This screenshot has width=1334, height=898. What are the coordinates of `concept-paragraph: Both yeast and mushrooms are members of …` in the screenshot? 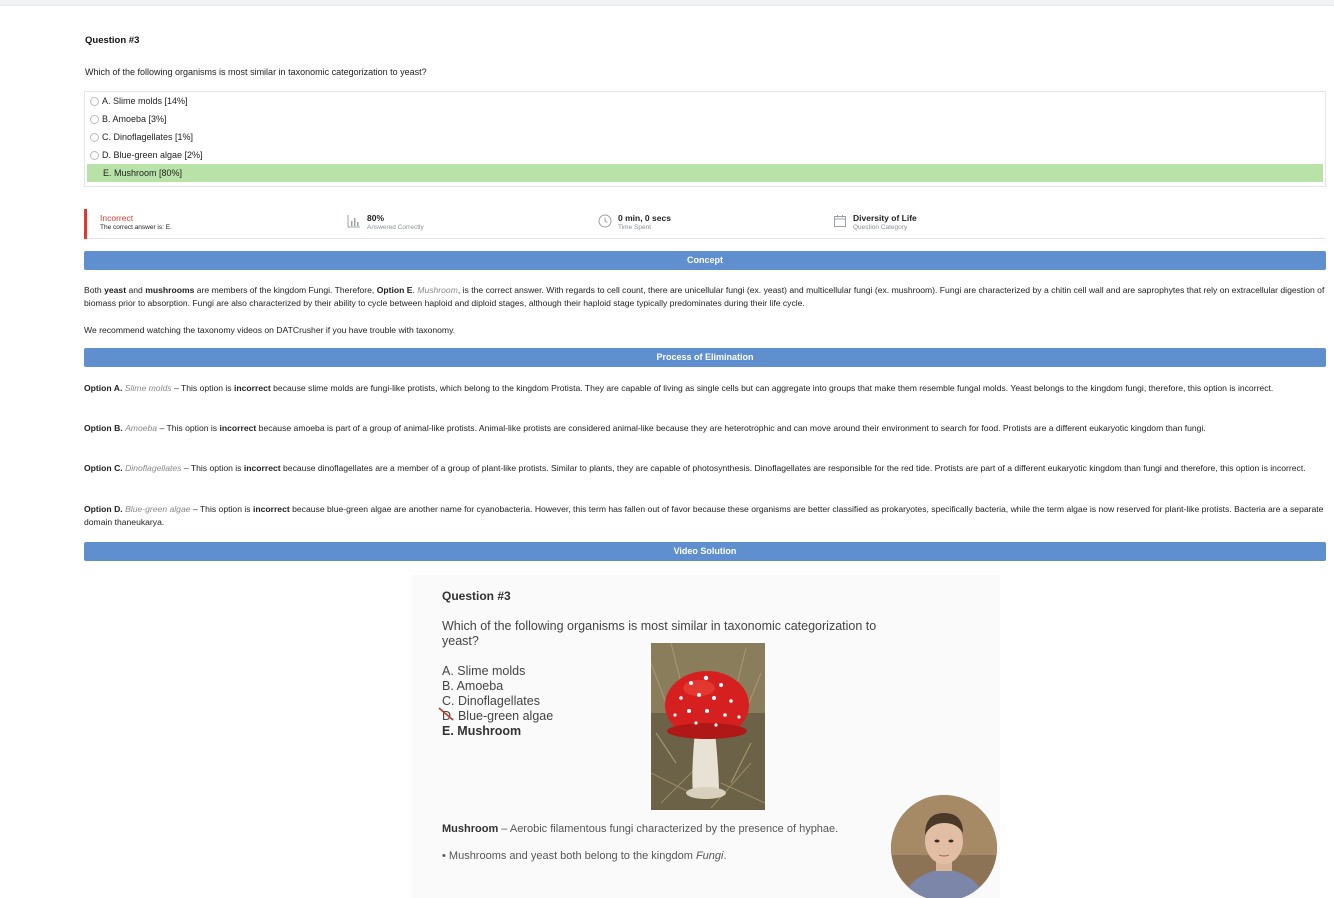 It's located at (704, 296).